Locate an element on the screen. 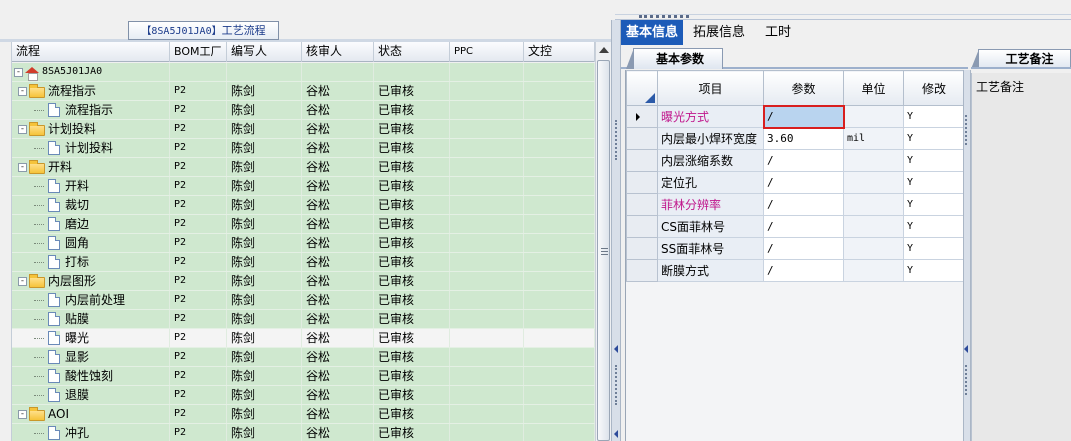  tree-node: 磨边 is located at coordinates (91, 224).